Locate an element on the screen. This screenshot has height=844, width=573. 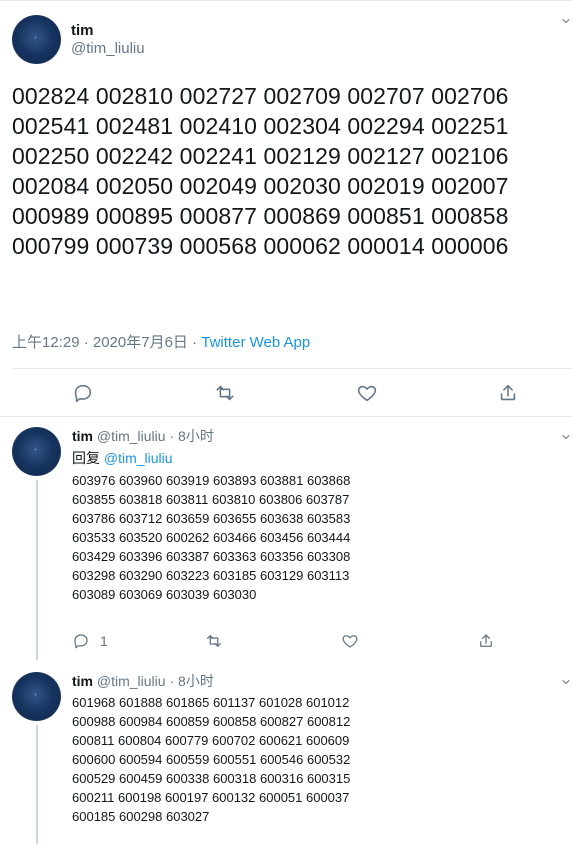
reply-to-user-link: @tim_liuliu is located at coordinates (138, 458).